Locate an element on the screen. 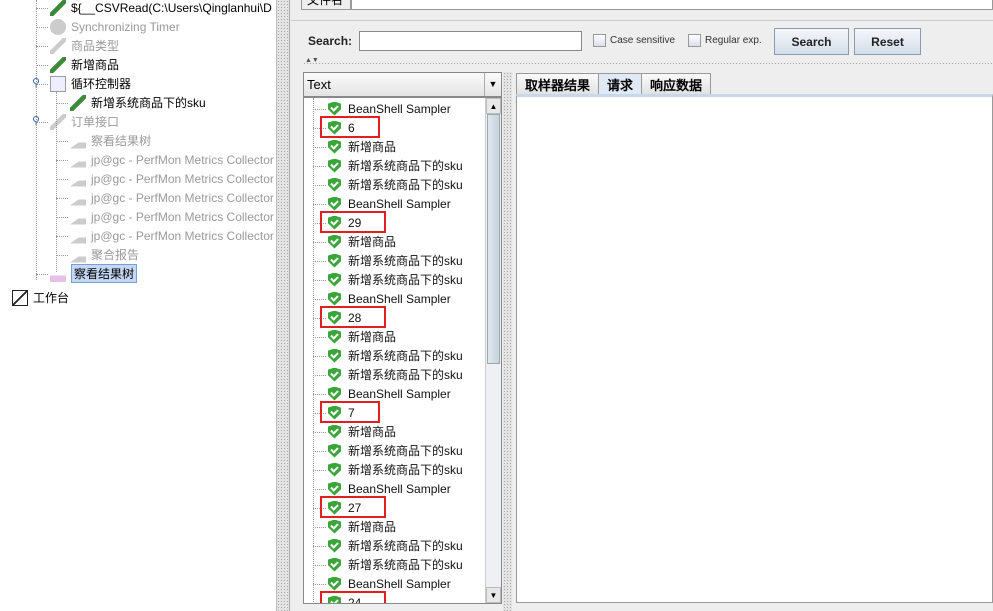  renderer-select: Text ▼ is located at coordinates (402, 84).